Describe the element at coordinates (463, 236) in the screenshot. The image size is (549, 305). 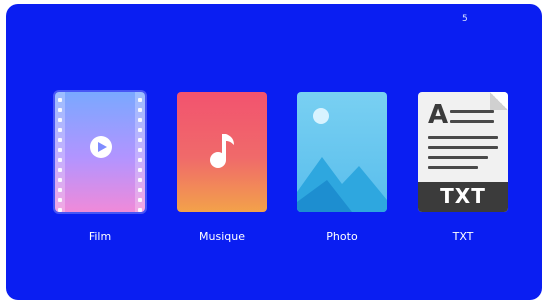
I see `txt-label: TXT` at that location.